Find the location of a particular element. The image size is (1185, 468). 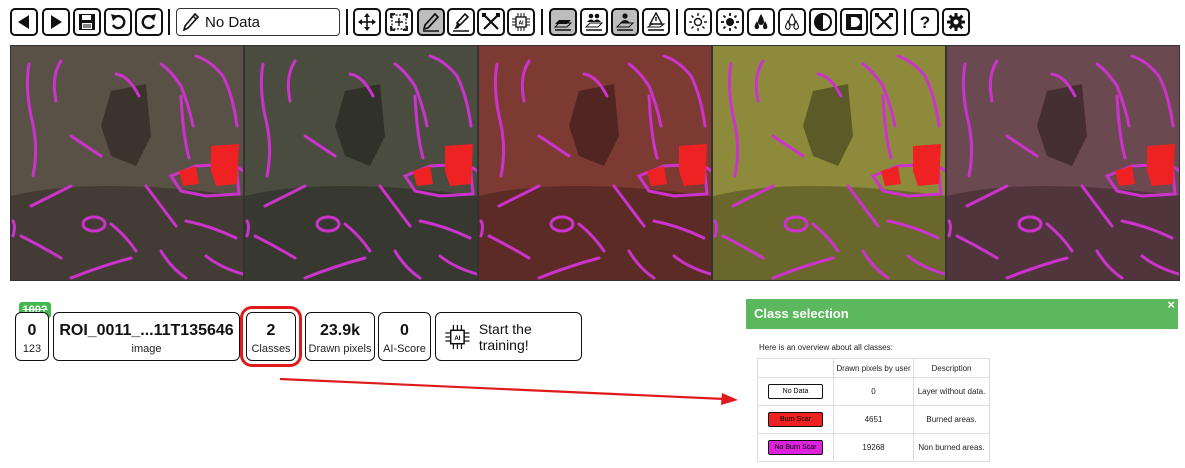

drawn-pixels-stat: 23.9k Drawn pixels is located at coordinates (340, 336).